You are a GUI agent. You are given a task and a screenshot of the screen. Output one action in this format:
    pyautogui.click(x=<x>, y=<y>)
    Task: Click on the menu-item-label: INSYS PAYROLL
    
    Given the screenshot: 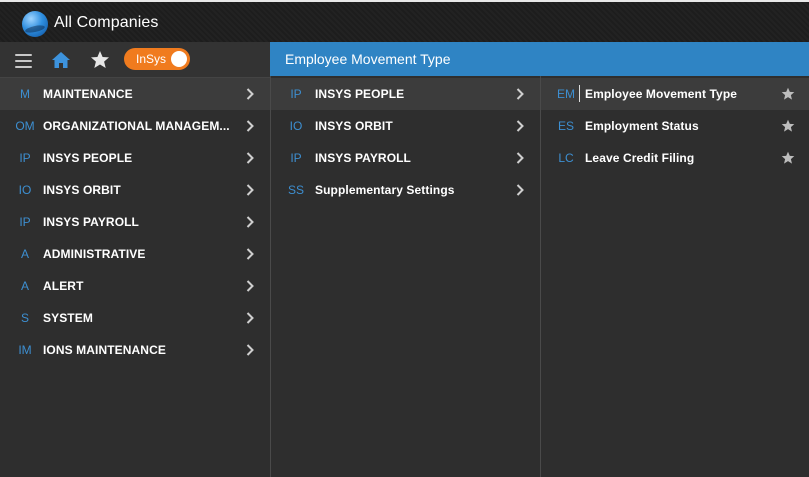 What is the action you would take?
    pyautogui.click(x=91, y=222)
    